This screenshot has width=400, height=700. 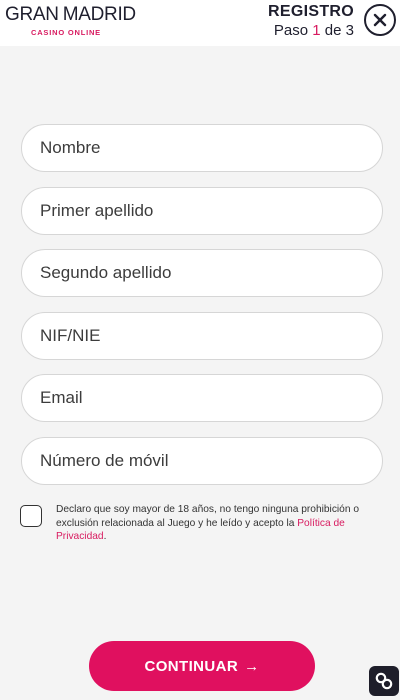 I want to click on floating-widget-button, so click(x=384, y=681).